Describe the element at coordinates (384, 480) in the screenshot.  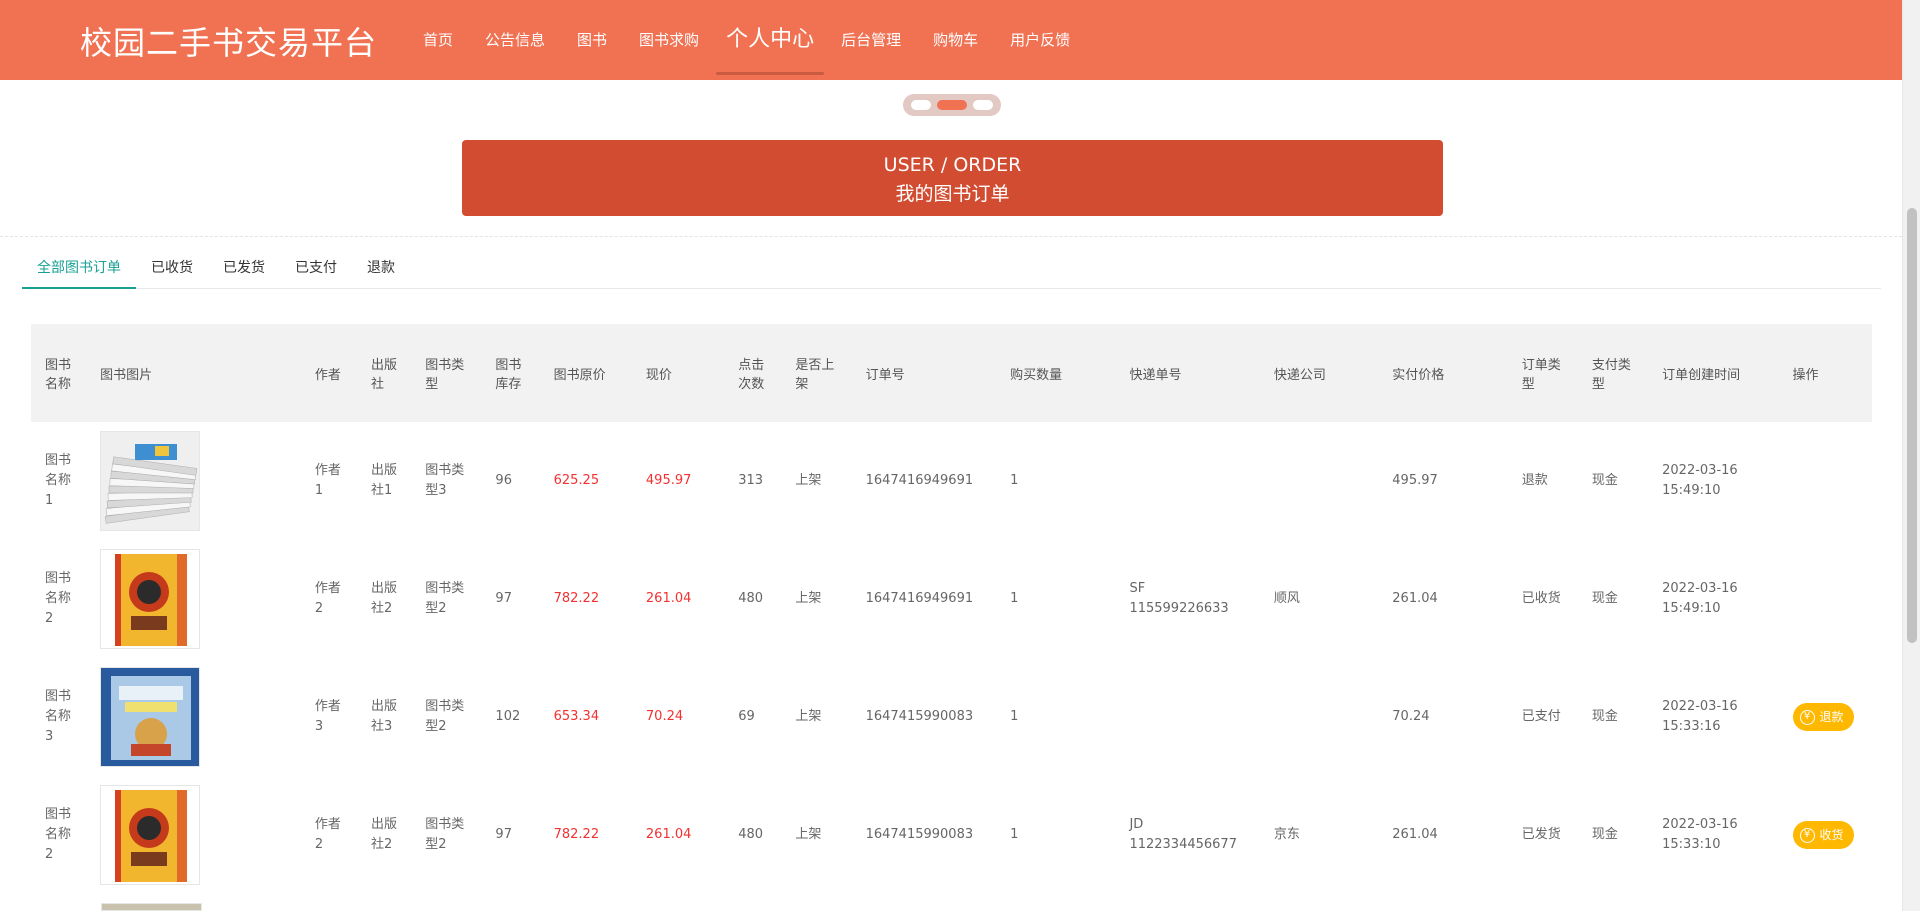
I see `publisher: 出版社1` at that location.